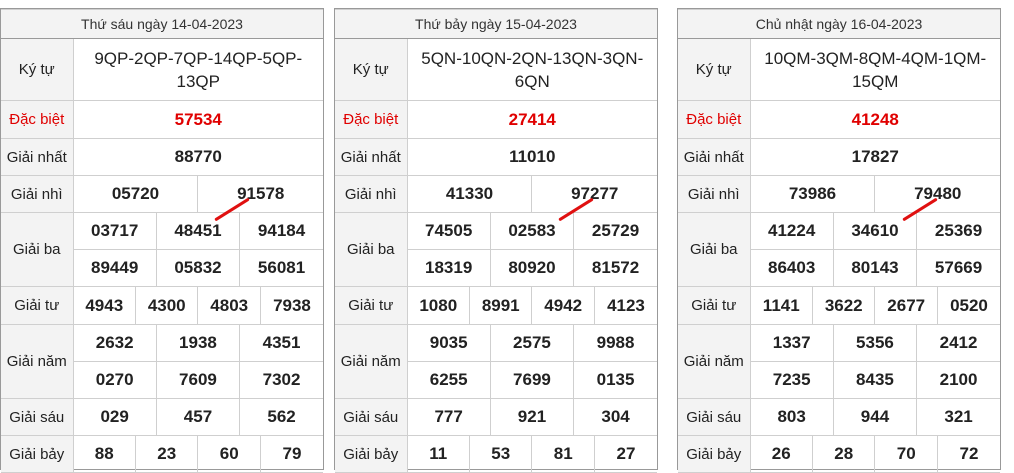  I want to click on fifth-prize-value: 7302, so click(281, 380).